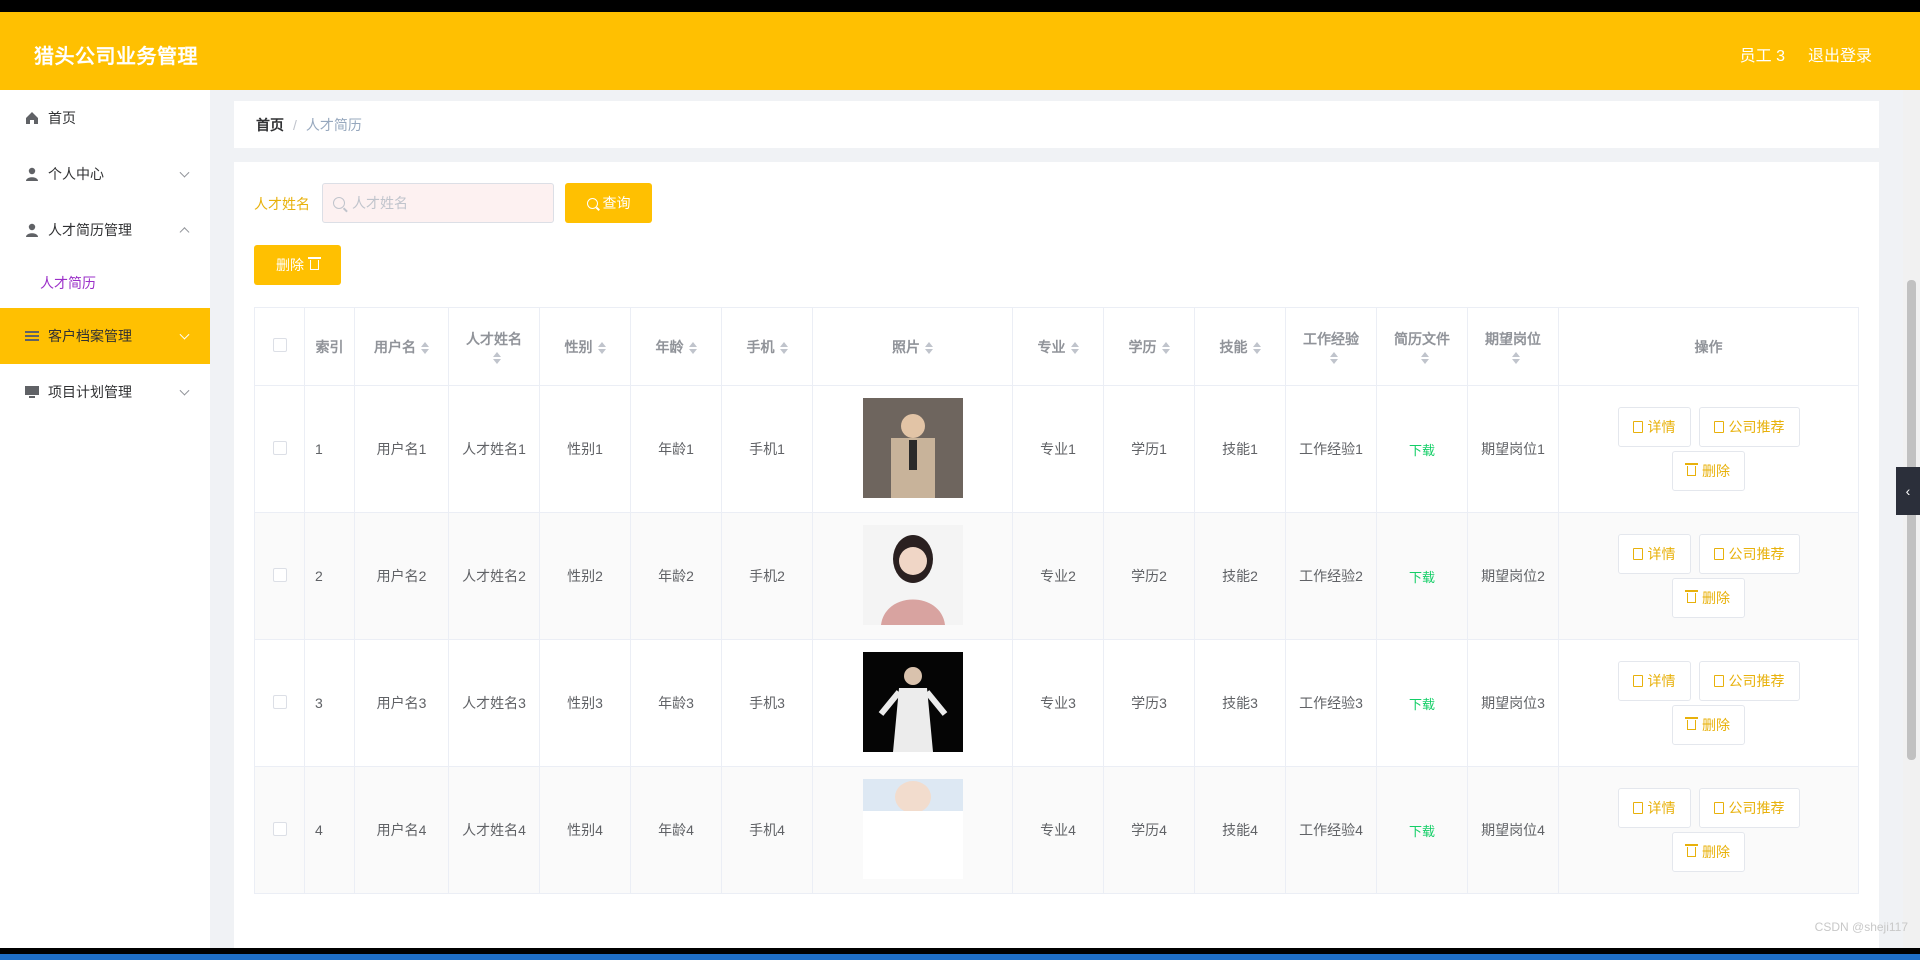 The image size is (1920, 960). What do you see at coordinates (1908, 491) in the screenshot?
I see `collapse-side-panel-button: ‹` at bounding box center [1908, 491].